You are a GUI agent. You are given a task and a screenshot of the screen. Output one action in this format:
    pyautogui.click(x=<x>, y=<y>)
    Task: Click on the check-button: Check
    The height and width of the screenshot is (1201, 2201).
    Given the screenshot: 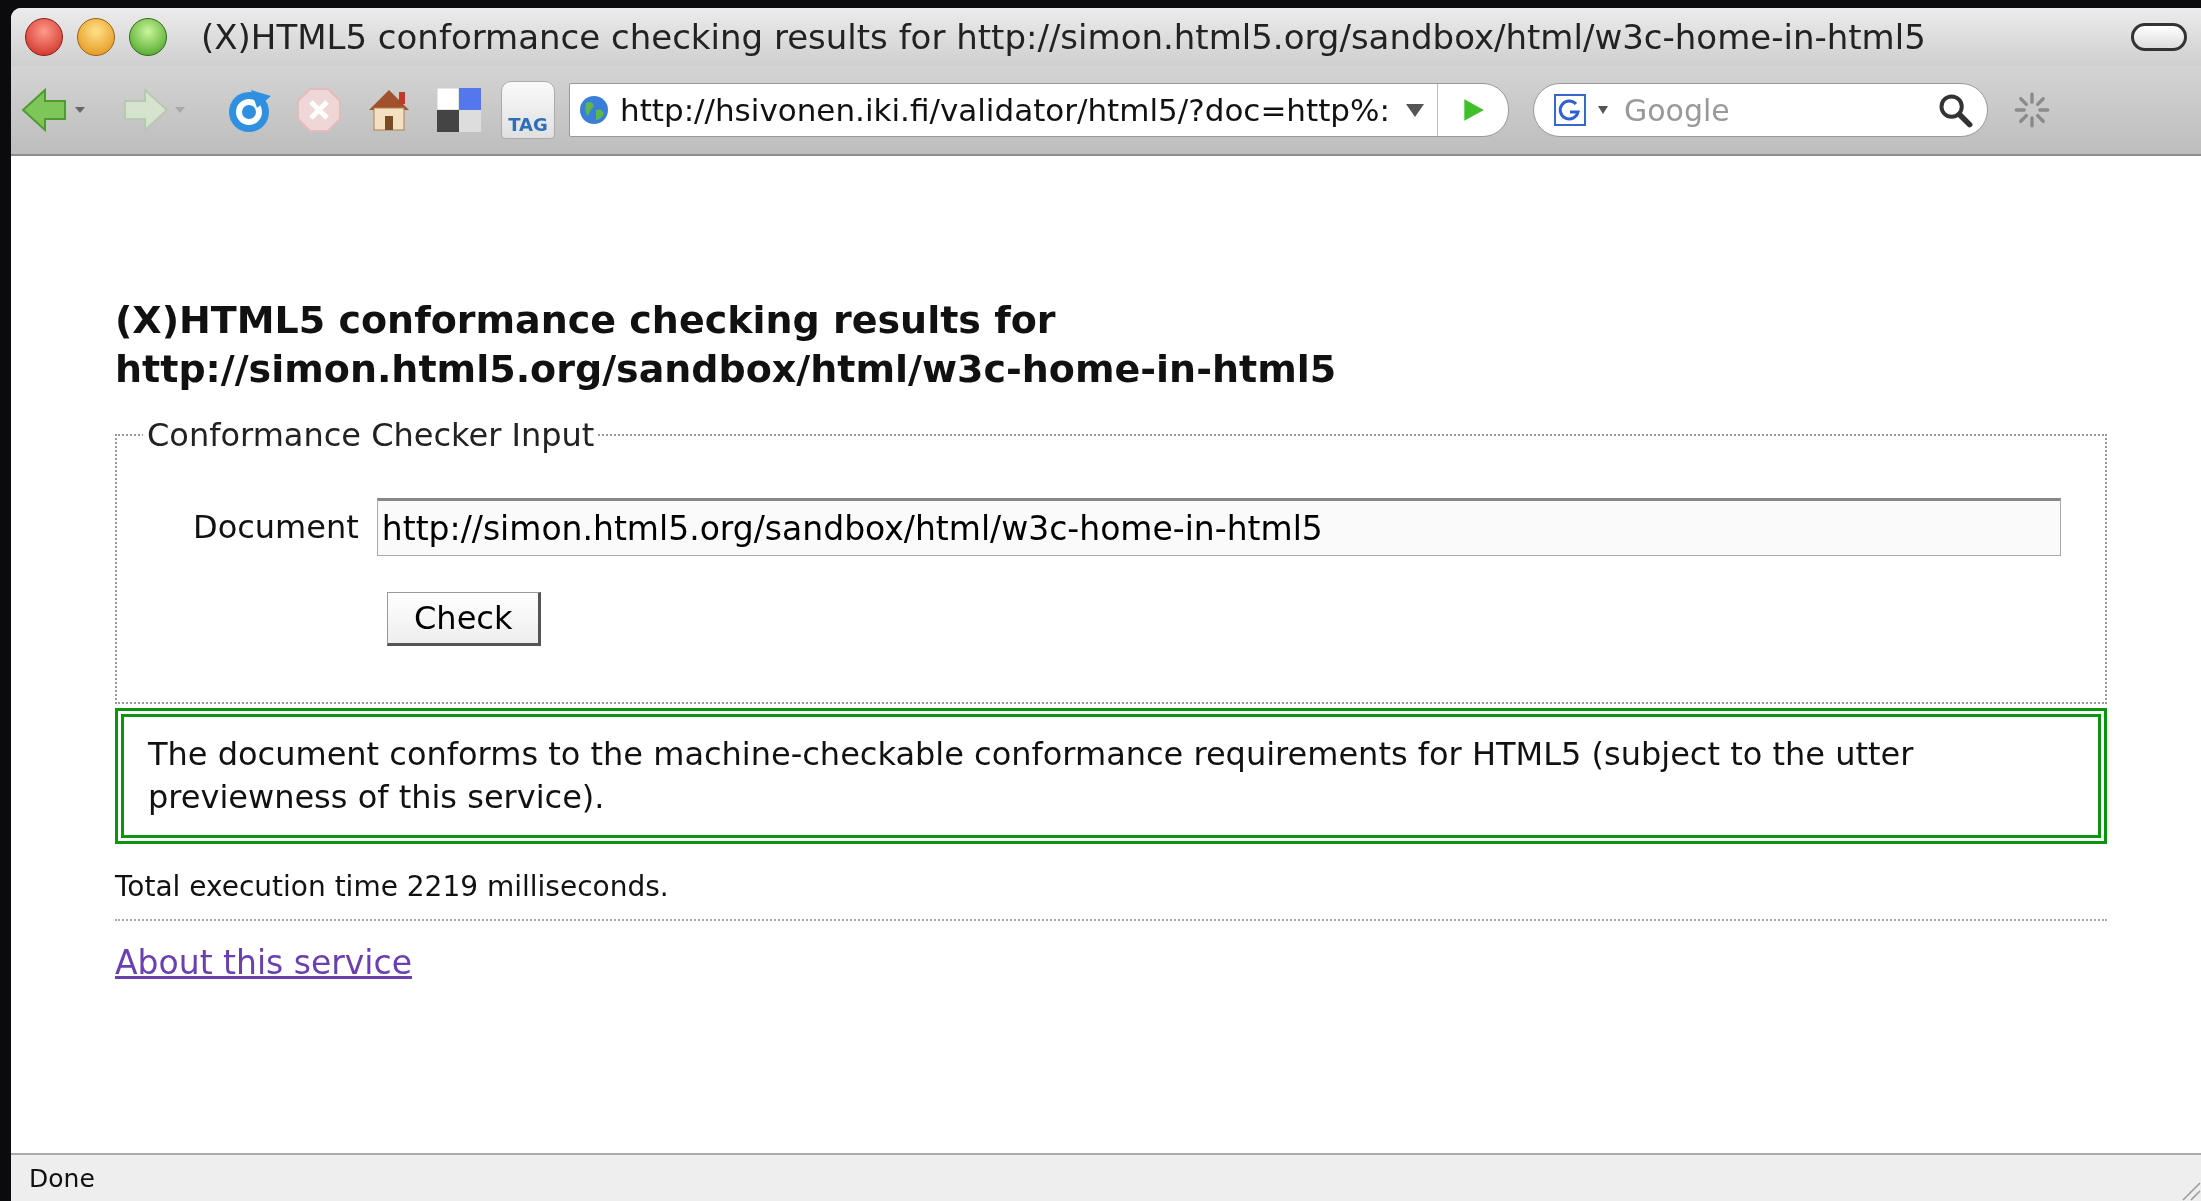 What is the action you would take?
    pyautogui.click(x=464, y=619)
    